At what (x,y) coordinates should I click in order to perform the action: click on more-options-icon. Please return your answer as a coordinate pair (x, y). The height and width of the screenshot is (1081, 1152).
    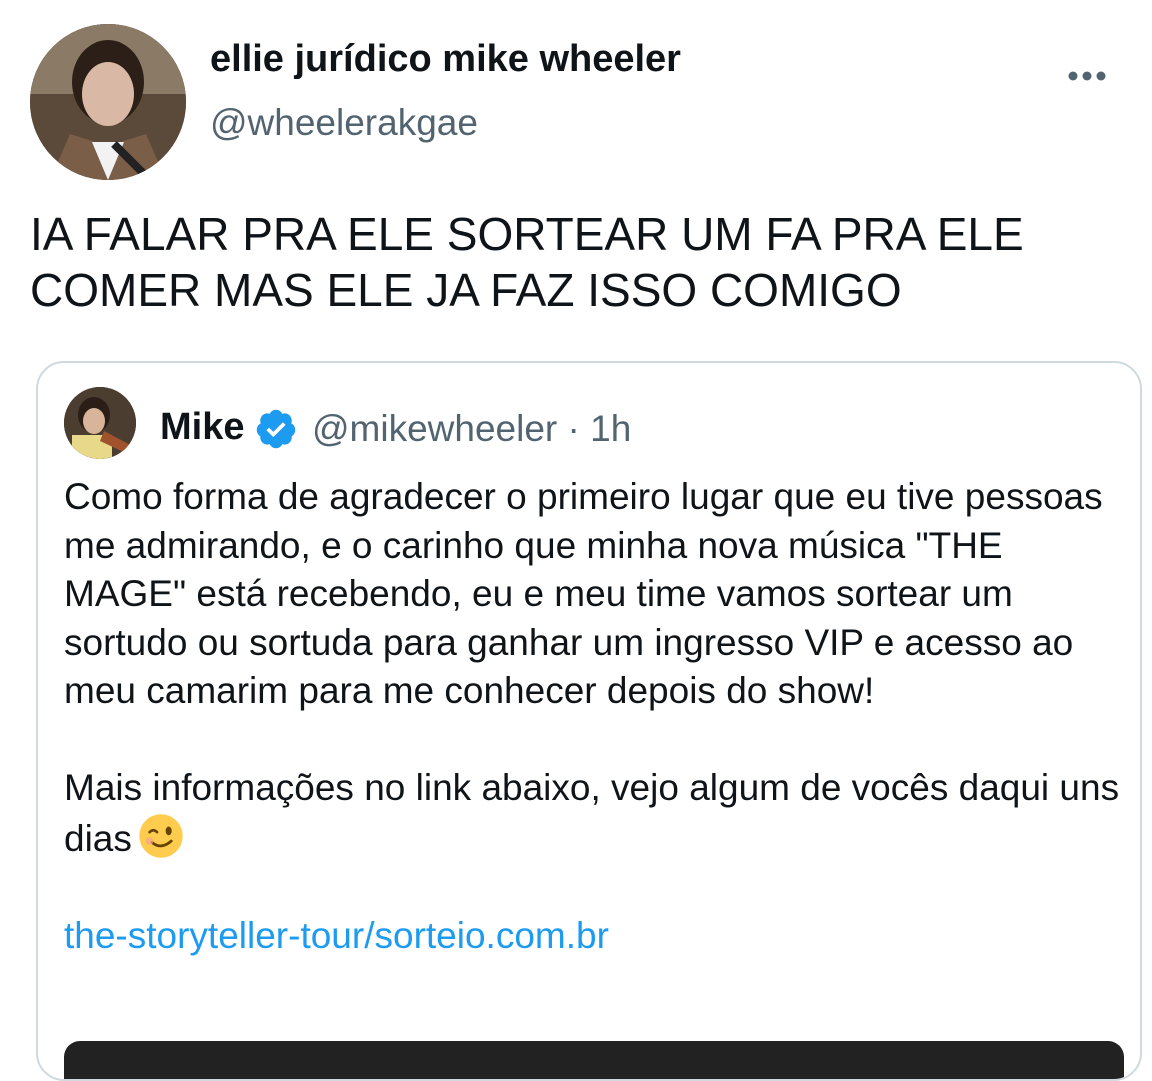
    Looking at the image, I should click on (1087, 76).